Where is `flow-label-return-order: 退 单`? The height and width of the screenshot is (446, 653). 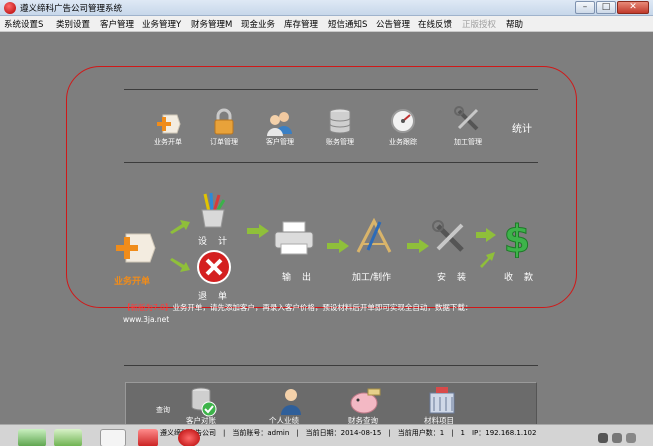 flow-label-return-order: 退 单 is located at coordinates (213, 297).